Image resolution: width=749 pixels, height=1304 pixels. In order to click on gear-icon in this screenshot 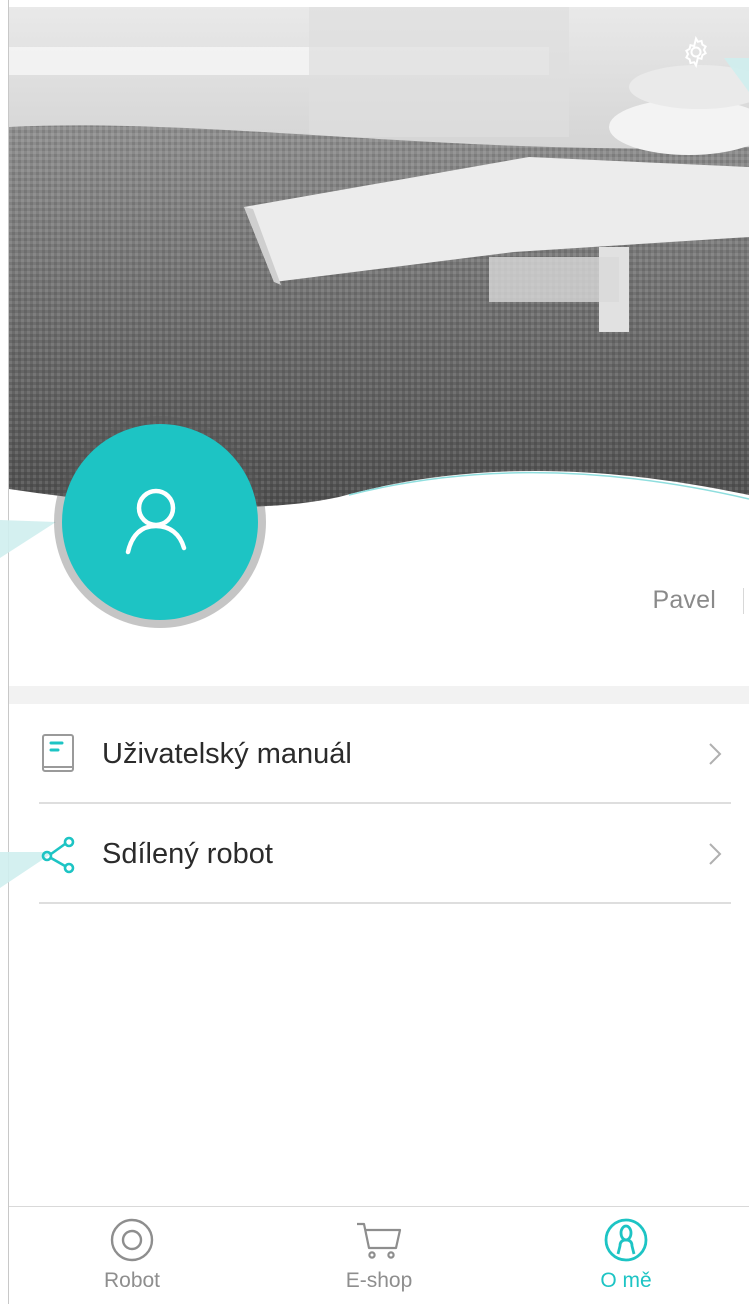, I will do `click(696, 52)`.